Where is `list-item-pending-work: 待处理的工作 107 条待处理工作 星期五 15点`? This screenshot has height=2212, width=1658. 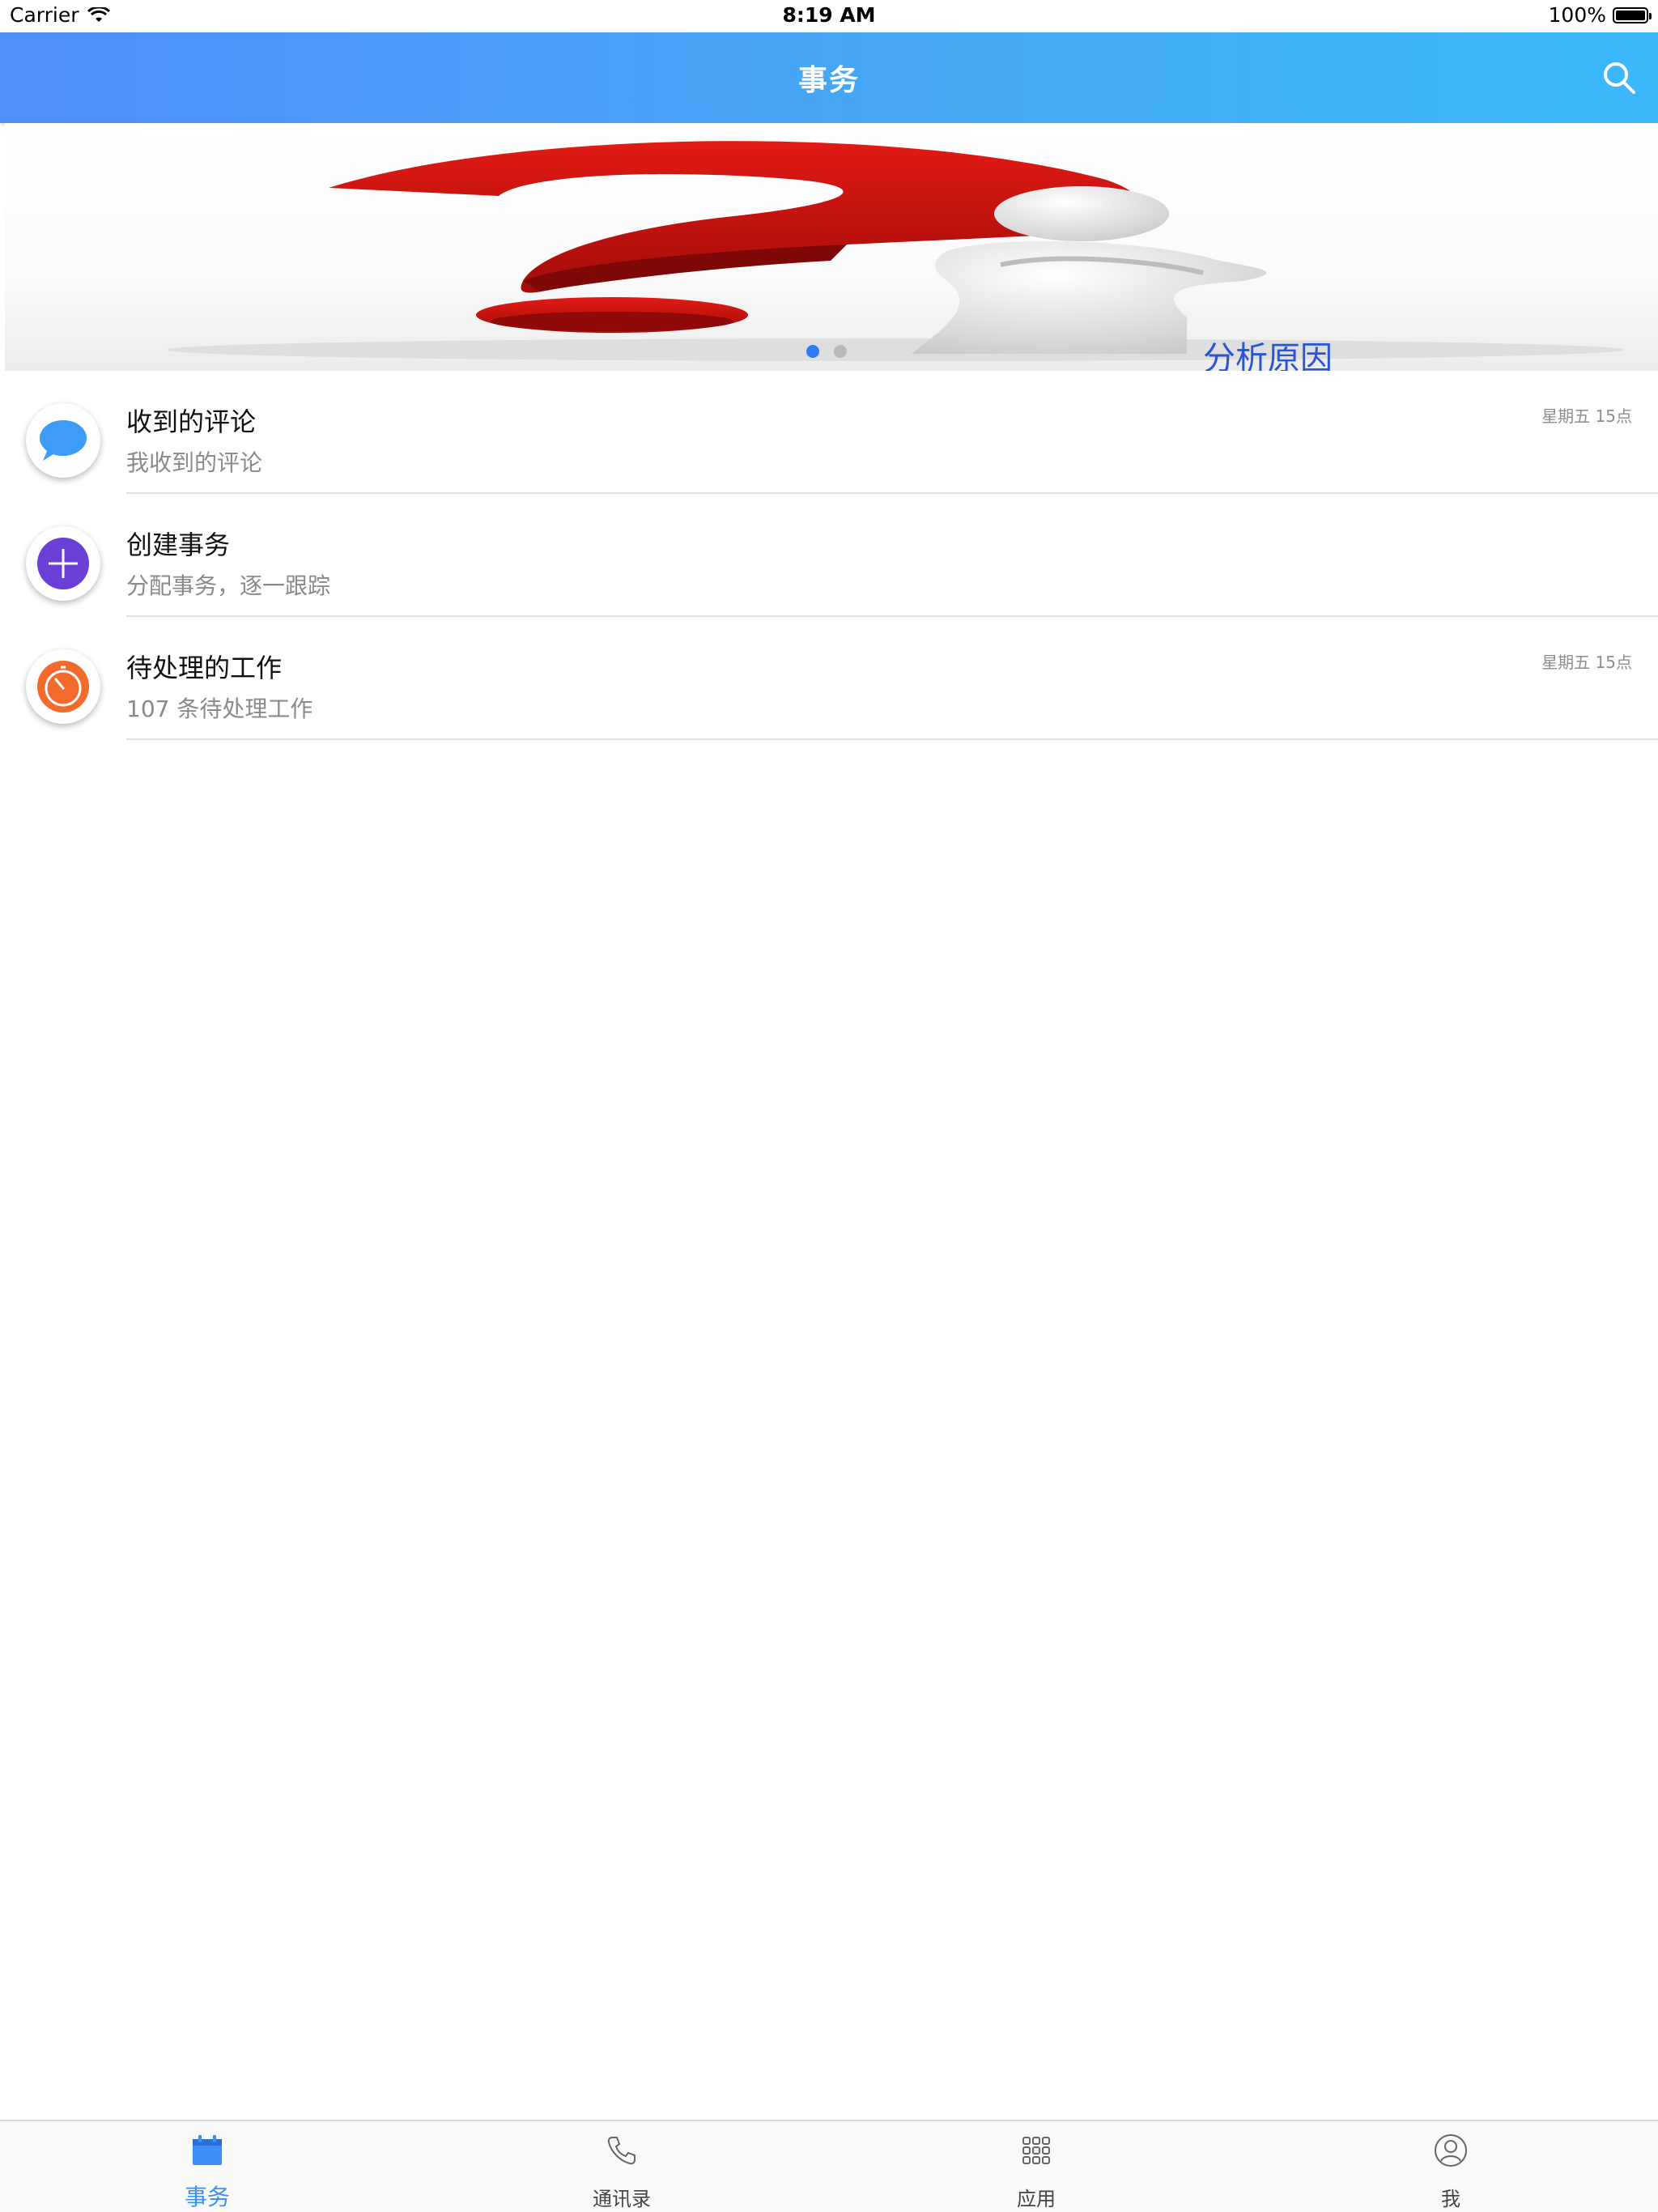
list-item-pending-work: 待处理的工作 107 条待处理工作 星期五 15点 is located at coordinates (829, 678).